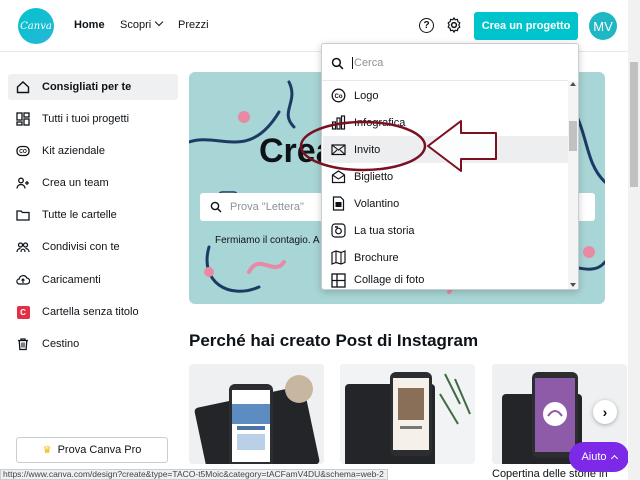 The image size is (640, 480). I want to click on flyer-icon, so click(338, 203).